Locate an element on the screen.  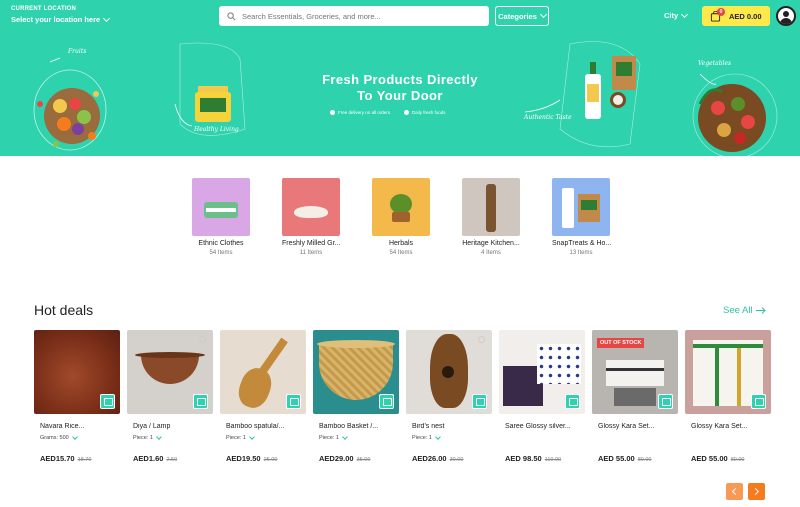
authentic-taste-tag: Authentic Taste is located at coordinates (548, 117).